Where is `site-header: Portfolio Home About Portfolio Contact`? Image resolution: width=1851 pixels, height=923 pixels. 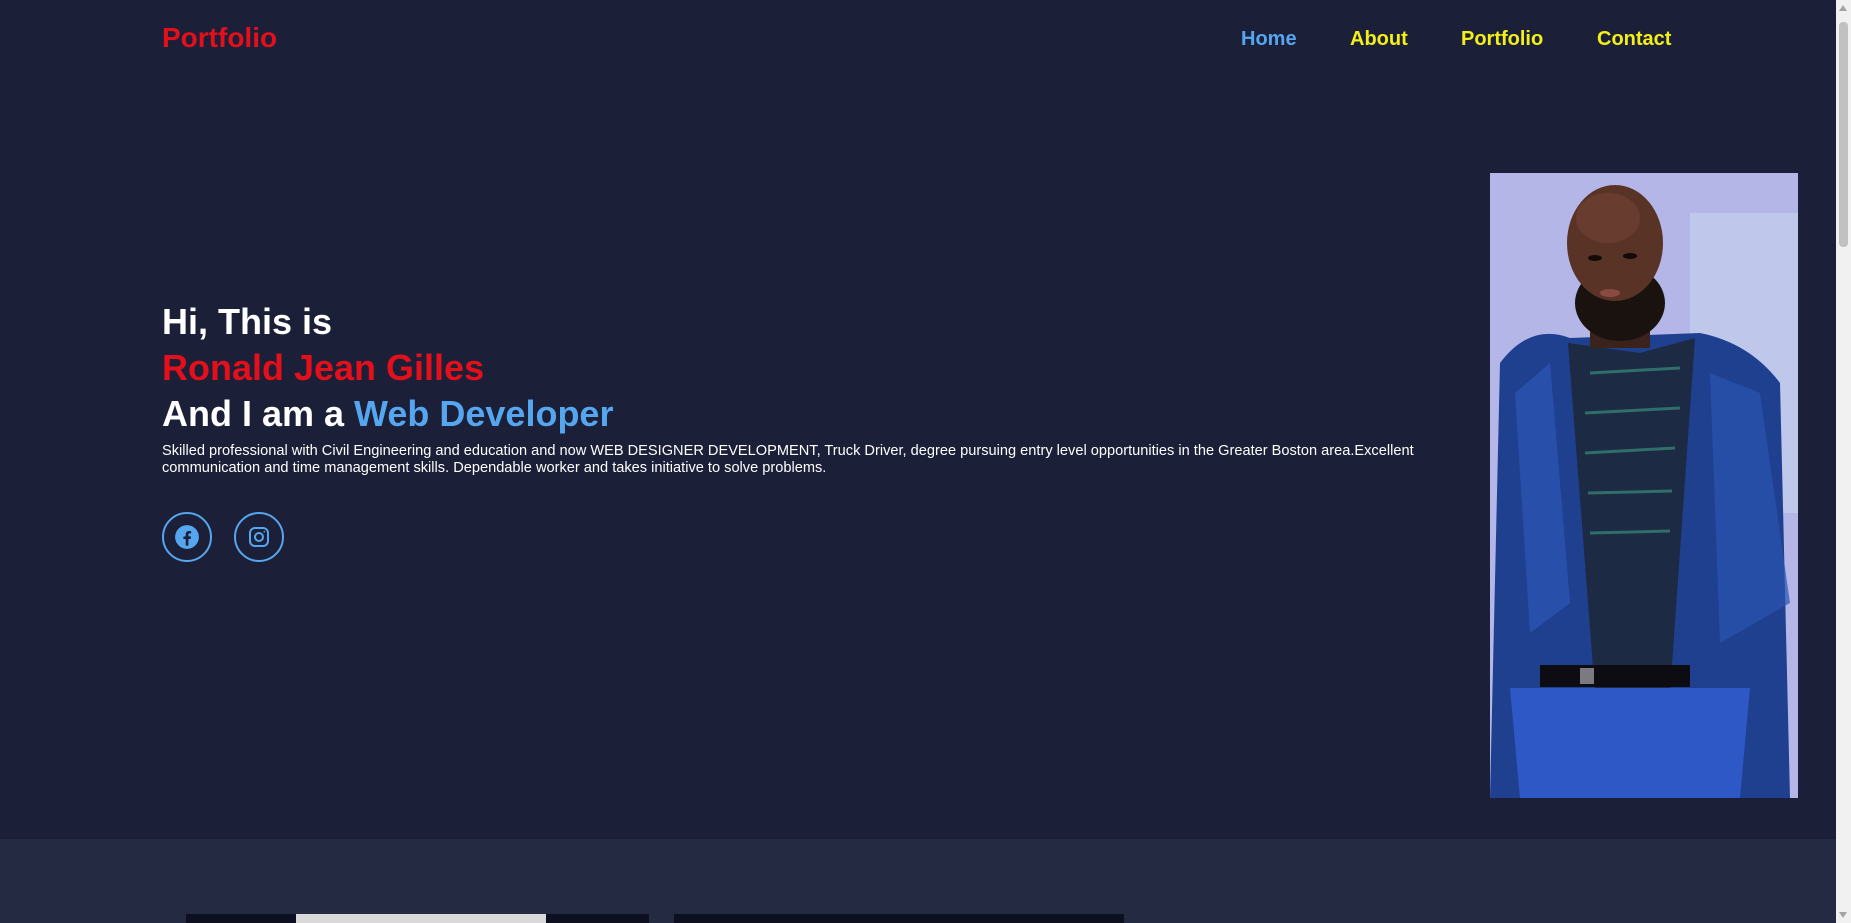
site-header: Portfolio Home About Portfolio Contact is located at coordinates (918, 39).